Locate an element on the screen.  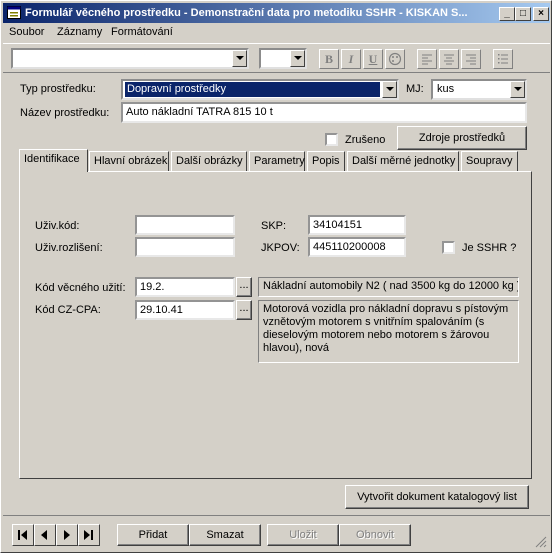
maximize-button: □ is located at coordinates (523, 14).